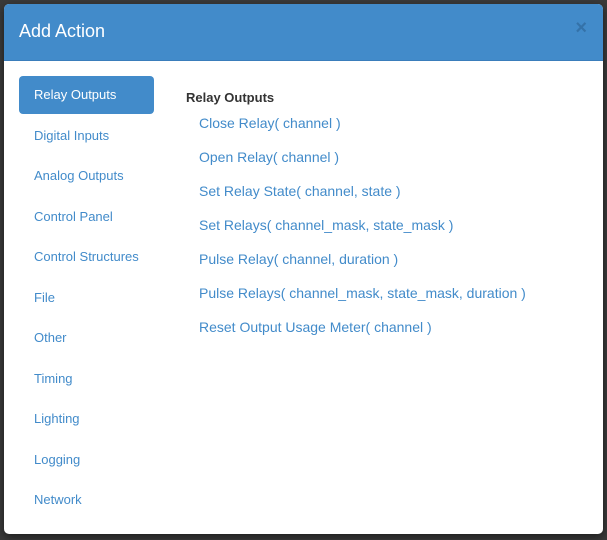 This screenshot has width=607, height=540. I want to click on sidebar-item-timing: Timing, so click(86, 379).